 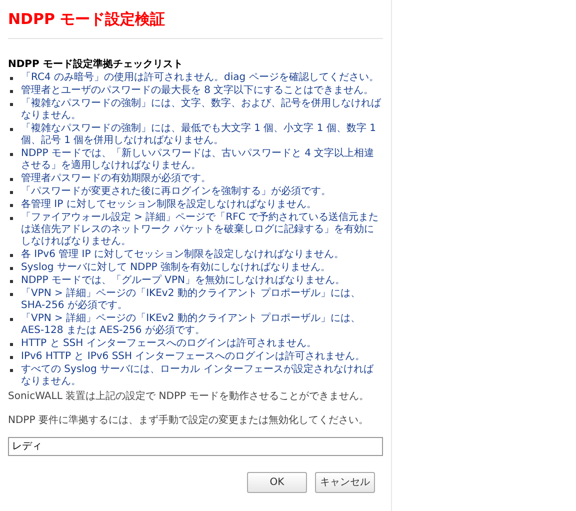 What do you see at coordinates (345, 482) in the screenshot?
I see `cancel-button: キャンセル` at bounding box center [345, 482].